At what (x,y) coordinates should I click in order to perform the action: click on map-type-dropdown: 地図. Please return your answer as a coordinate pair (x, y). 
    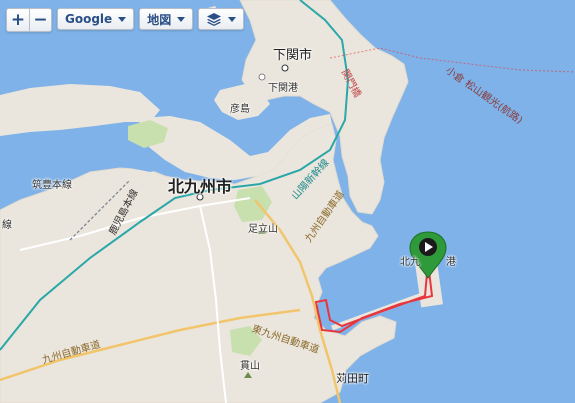
    Looking at the image, I should click on (166, 19).